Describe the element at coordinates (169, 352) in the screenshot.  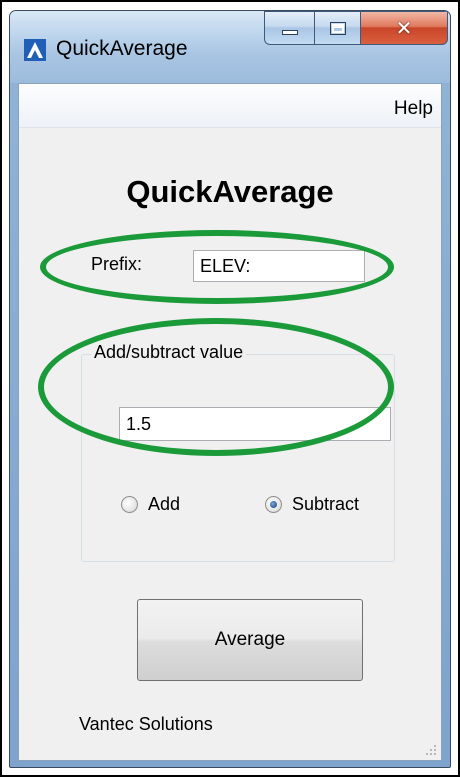
I see `groupbox-title: Add/subtract value` at that location.